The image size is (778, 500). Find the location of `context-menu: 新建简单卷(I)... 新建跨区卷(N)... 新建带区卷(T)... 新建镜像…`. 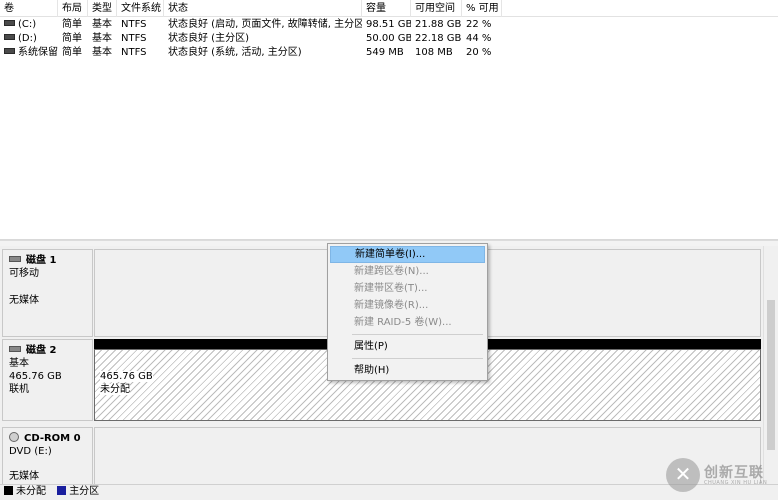

context-menu: 新建简单卷(I)... 新建跨区卷(N)... 新建带区卷(T)... 新建镜像… is located at coordinates (407, 312).